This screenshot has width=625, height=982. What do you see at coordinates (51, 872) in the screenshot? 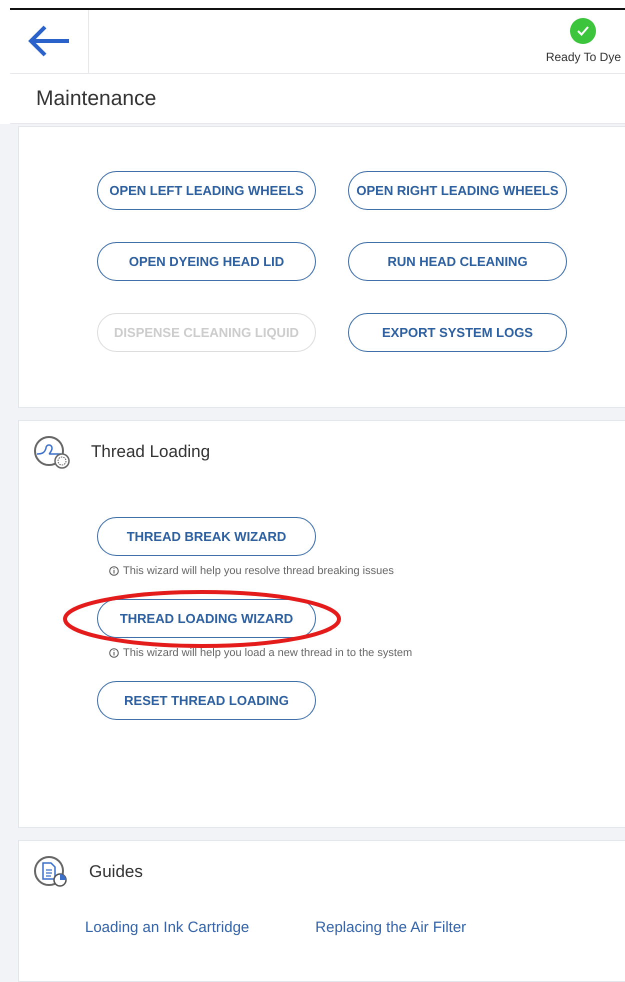
I see `document-icon` at bounding box center [51, 872].